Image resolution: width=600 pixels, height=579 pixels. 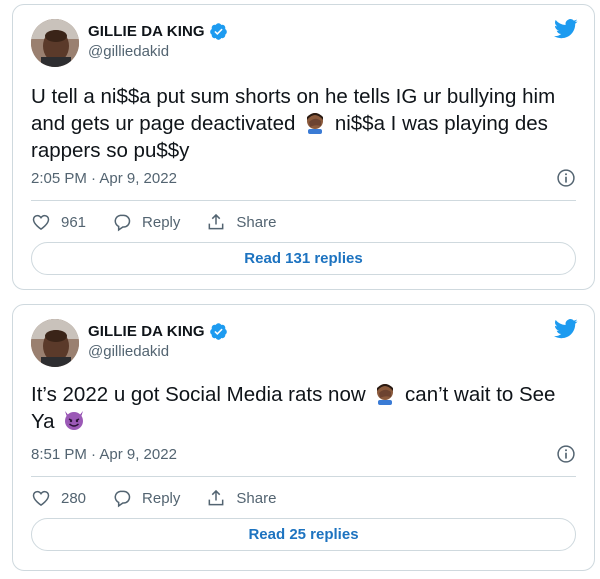 I want to click on read-replies-button: Read 25 replies, so click(x=303, y=534).